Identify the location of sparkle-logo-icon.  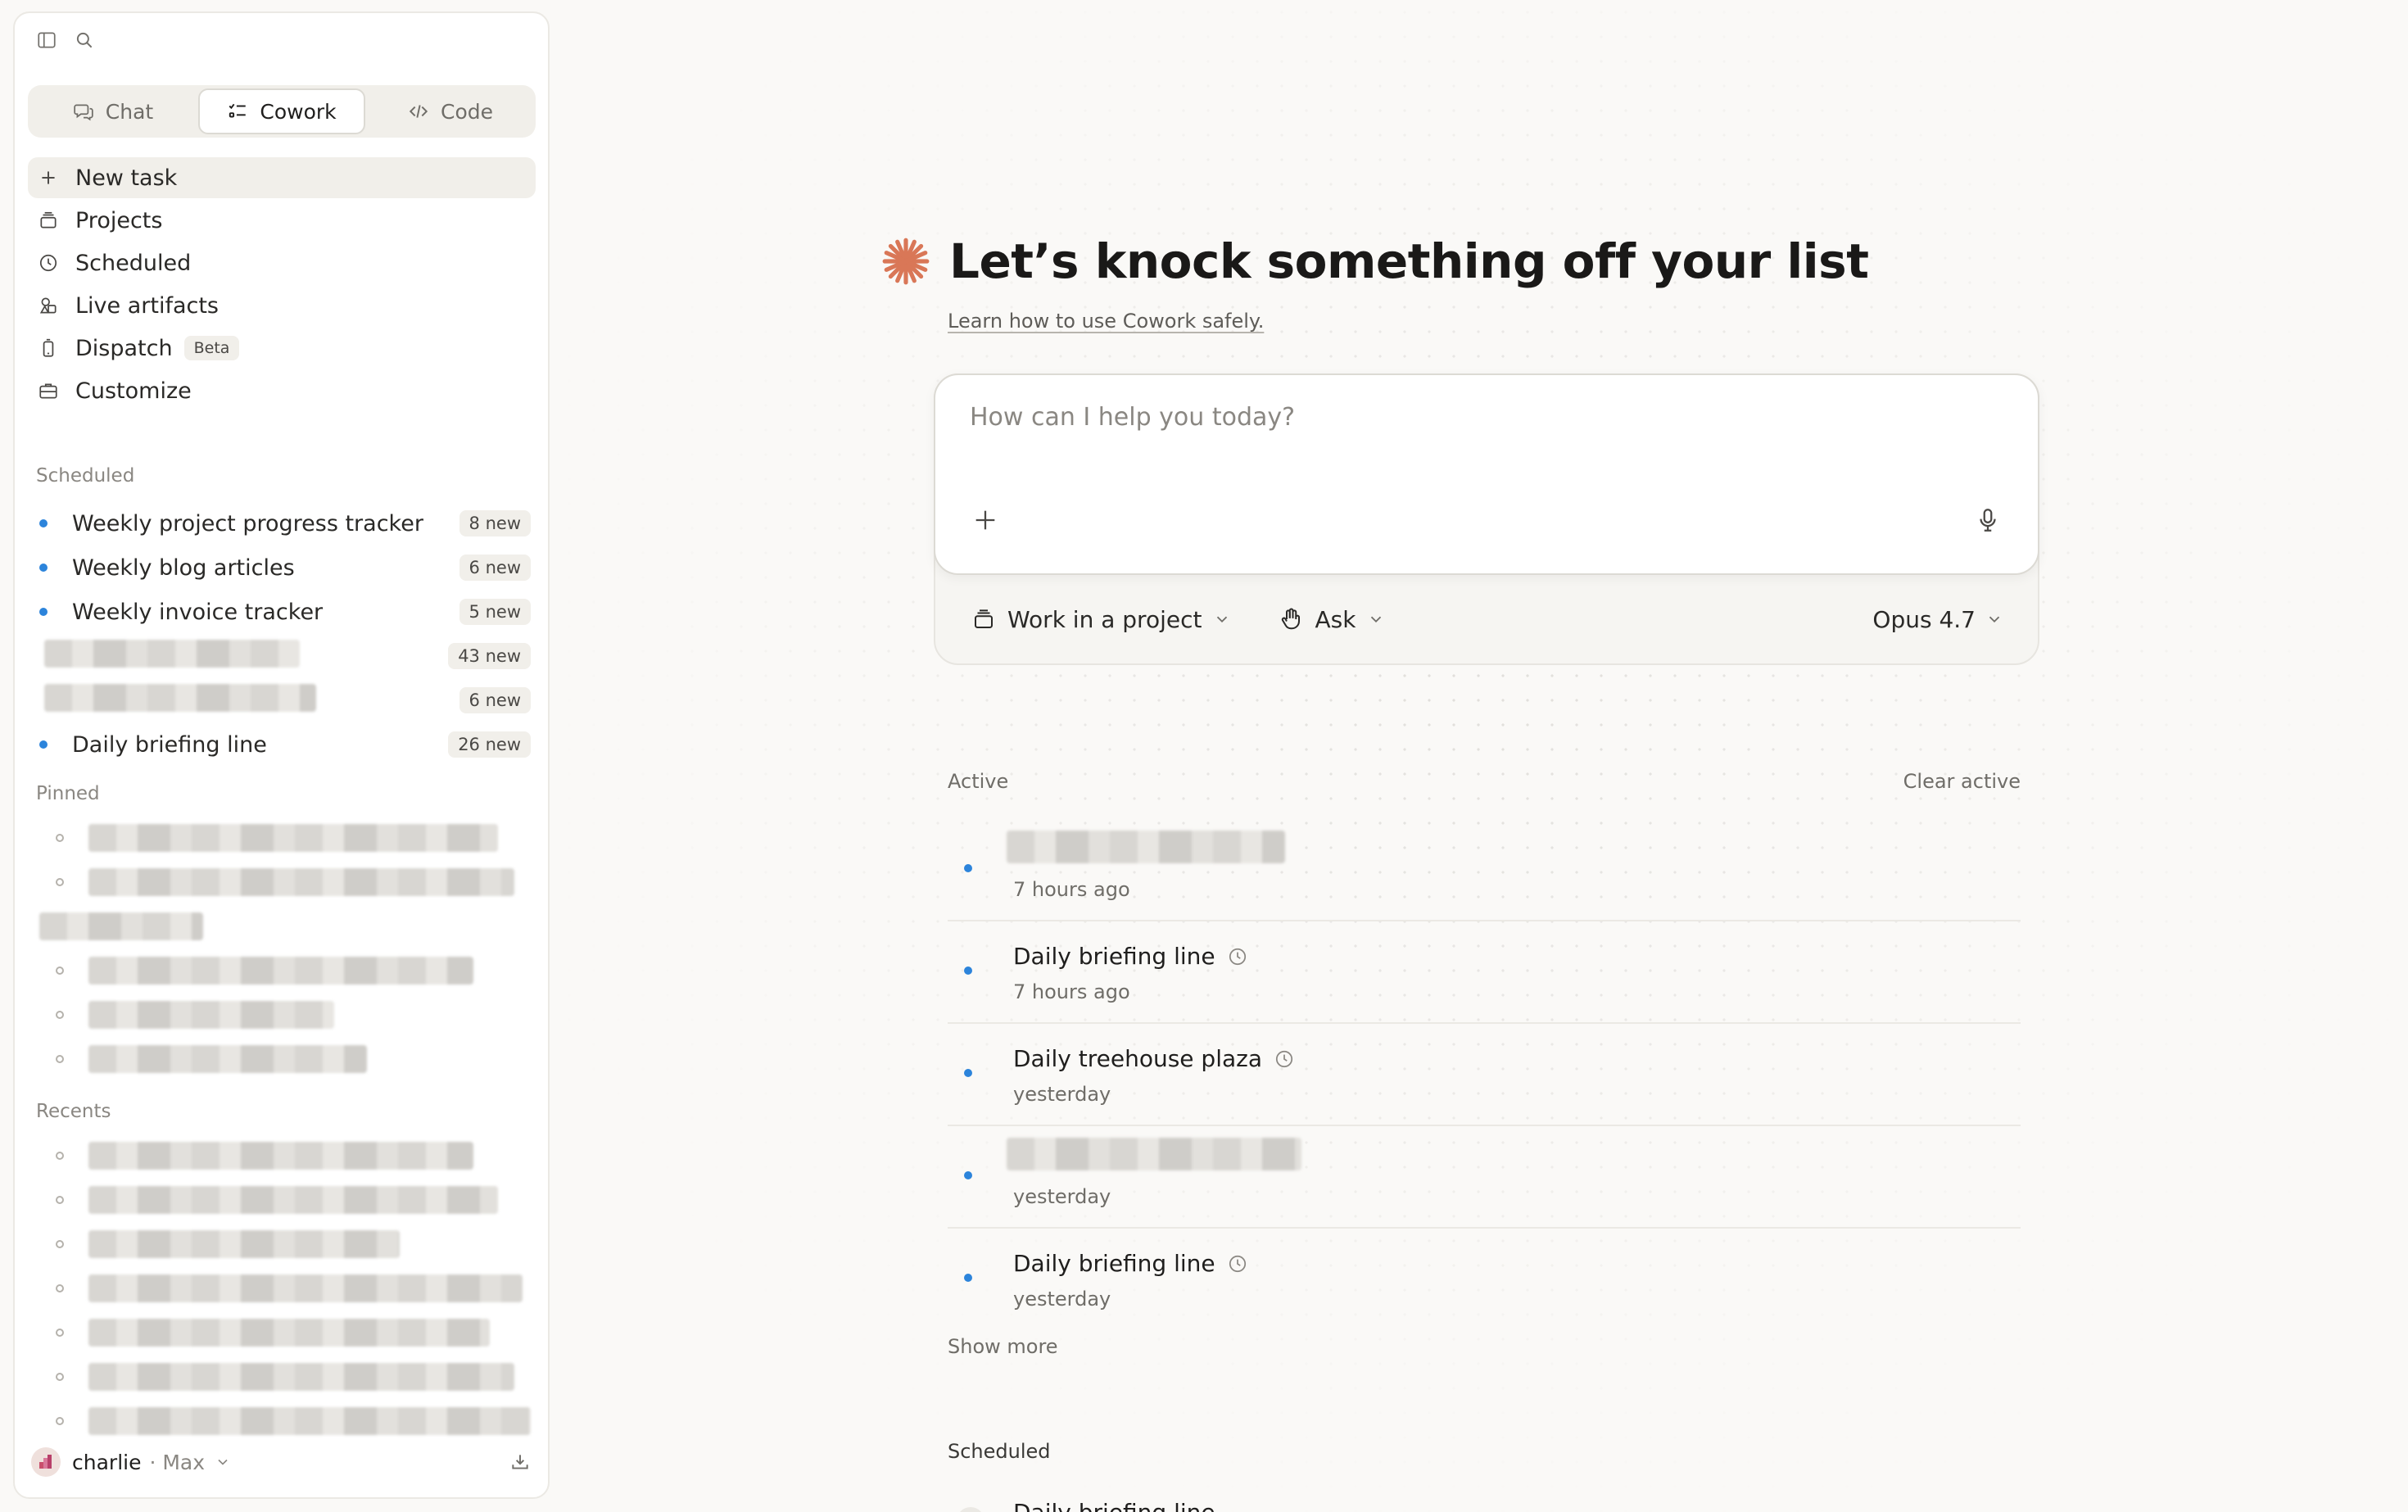
(905, 261).